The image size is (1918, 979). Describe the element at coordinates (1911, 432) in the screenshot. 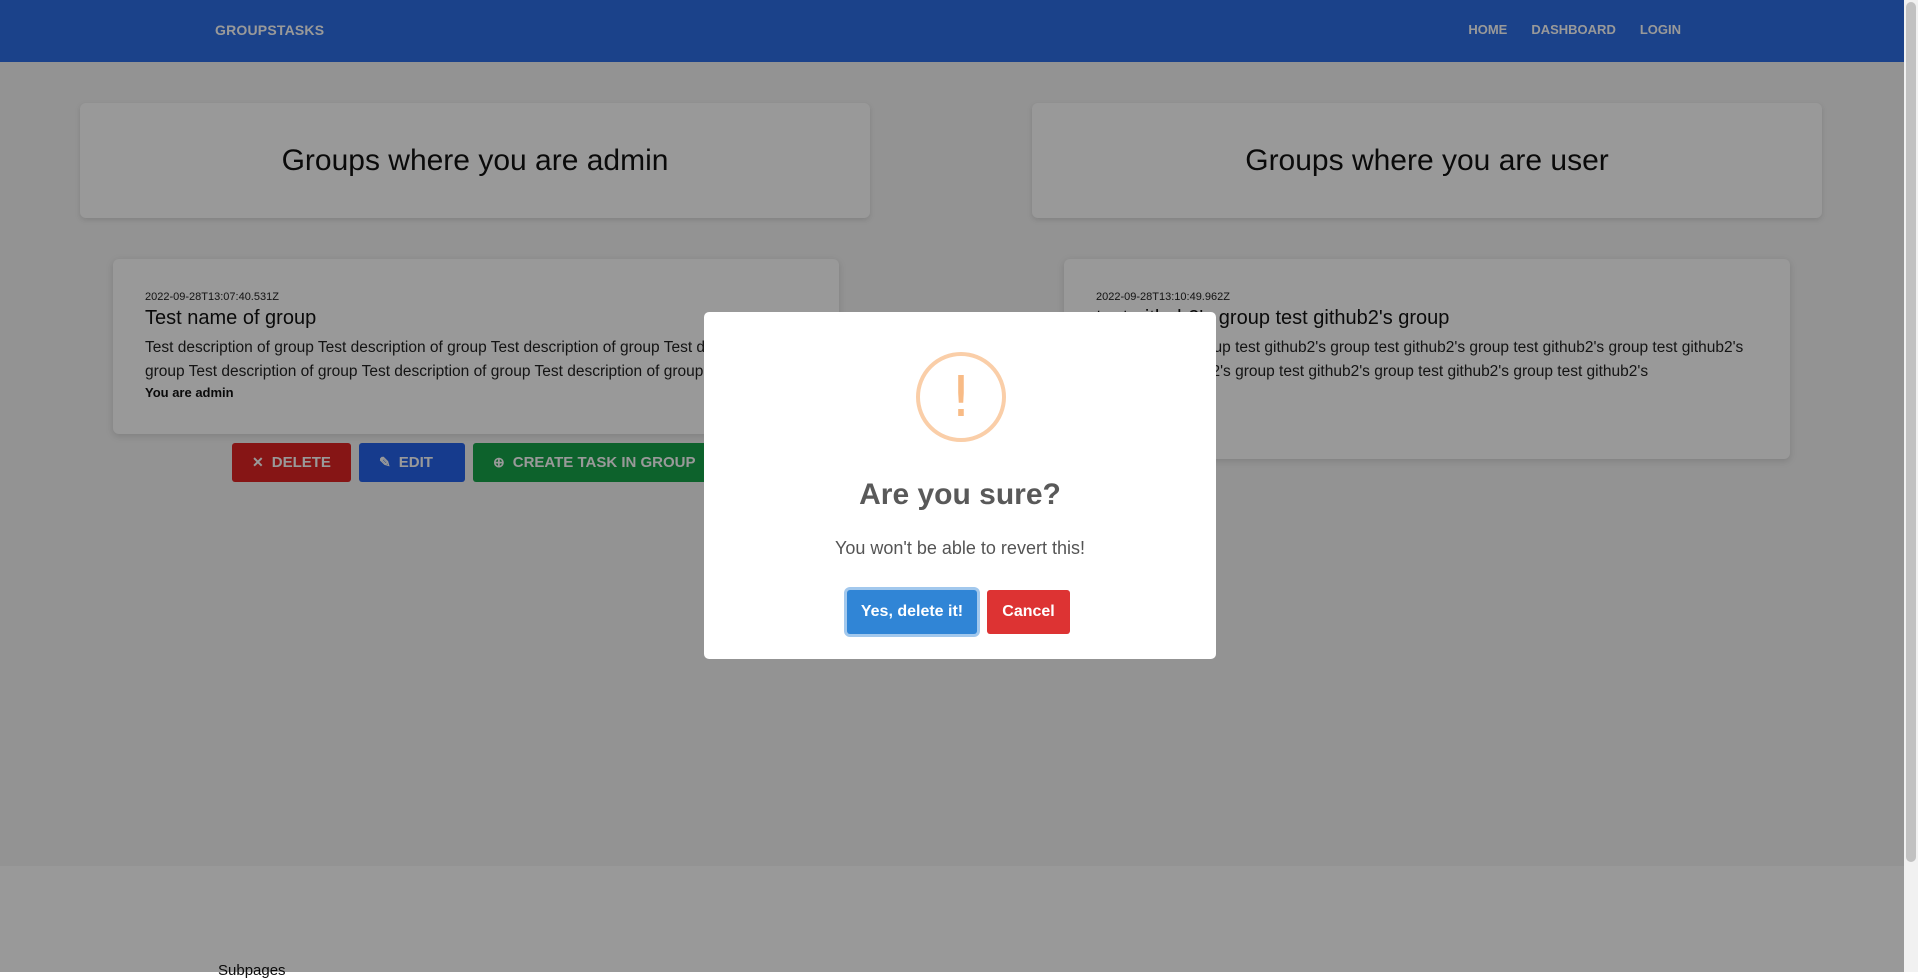

I see `page-scrollbar-thumb` at that location.